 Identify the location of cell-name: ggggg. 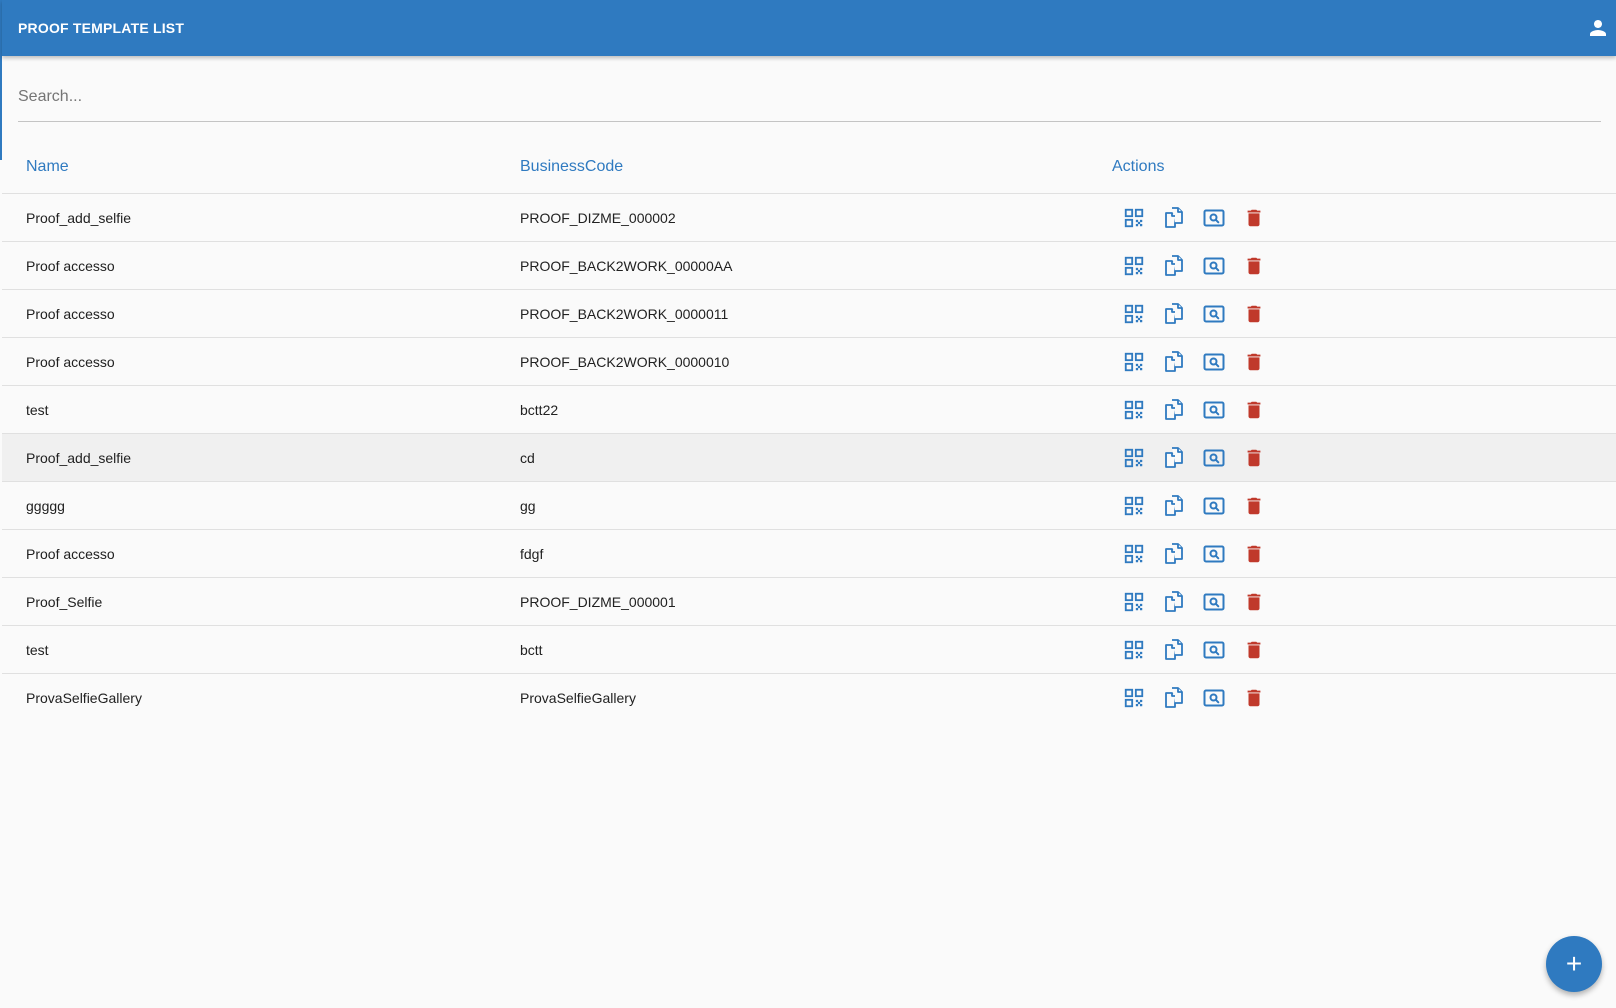
(45, 505).